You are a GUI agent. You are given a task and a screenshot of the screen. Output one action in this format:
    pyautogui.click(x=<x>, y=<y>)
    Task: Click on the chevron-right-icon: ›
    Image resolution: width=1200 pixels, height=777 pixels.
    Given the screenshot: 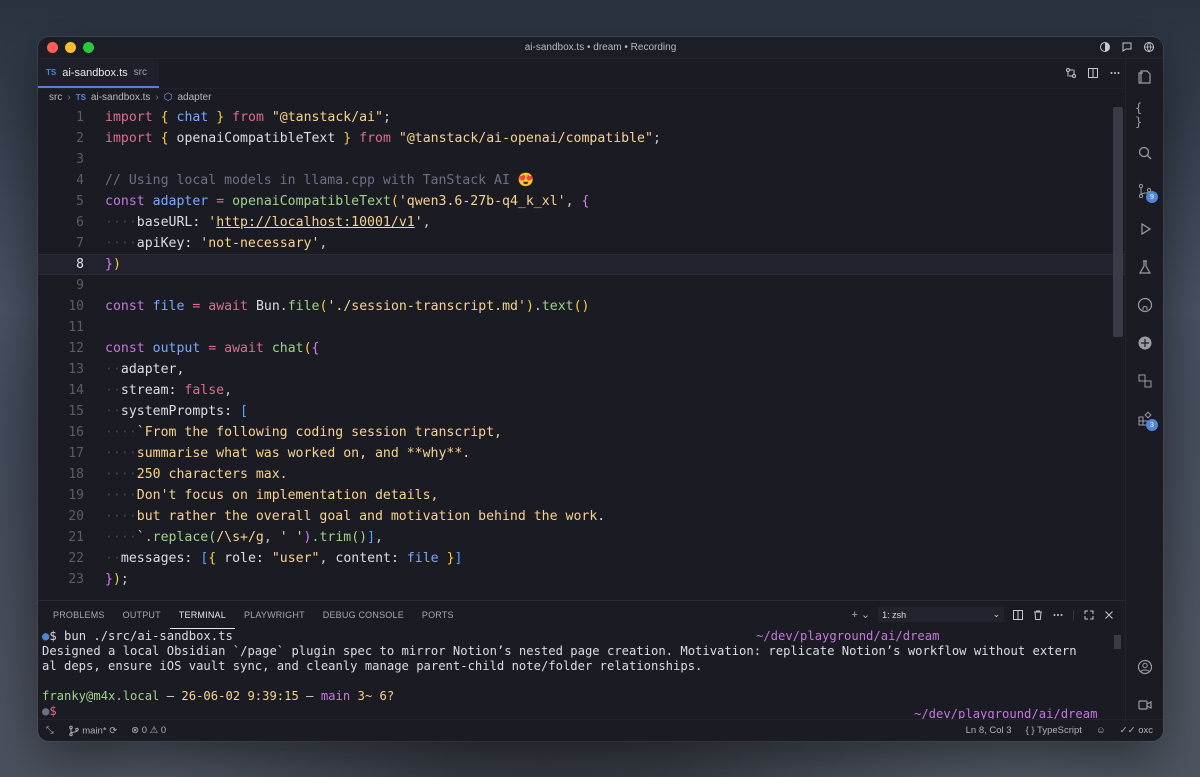 What is the action you would take?
    pyautogui.click(x=69, y=97)
    